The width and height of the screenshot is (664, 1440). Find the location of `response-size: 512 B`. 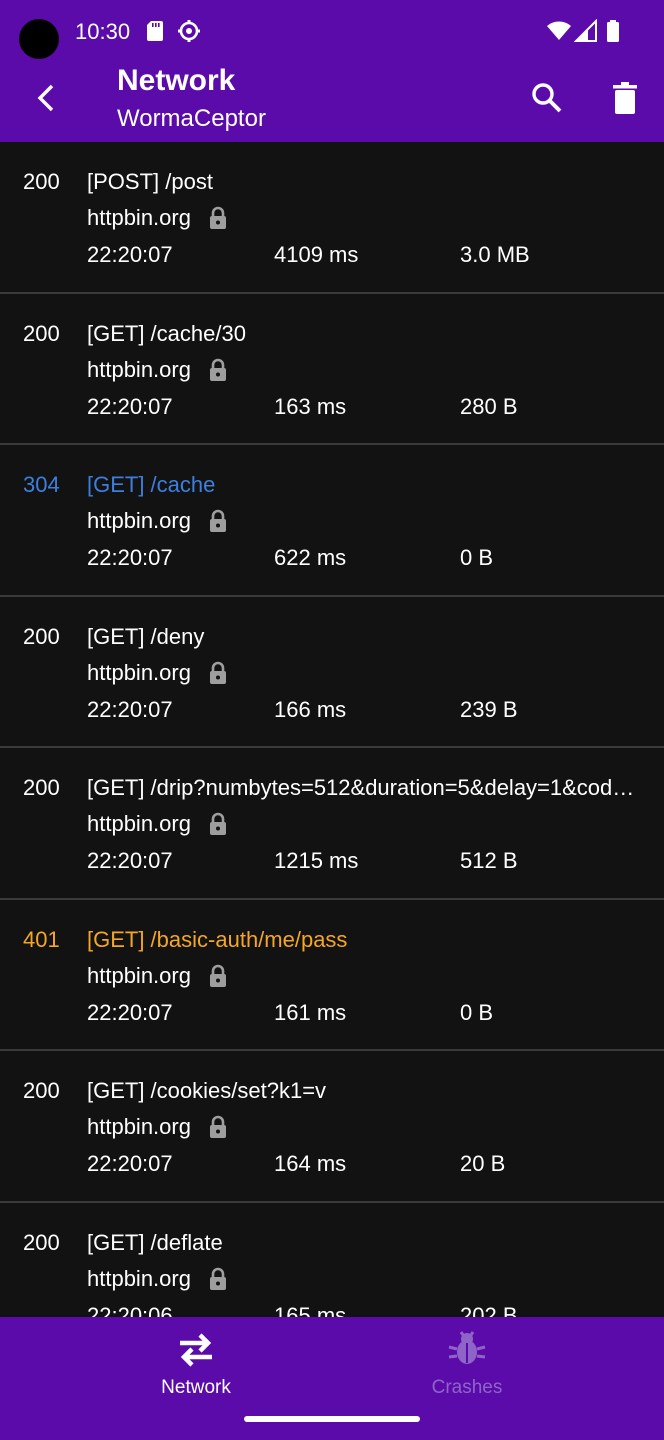

response-size: 512 B is located at coordinates (489, 860).